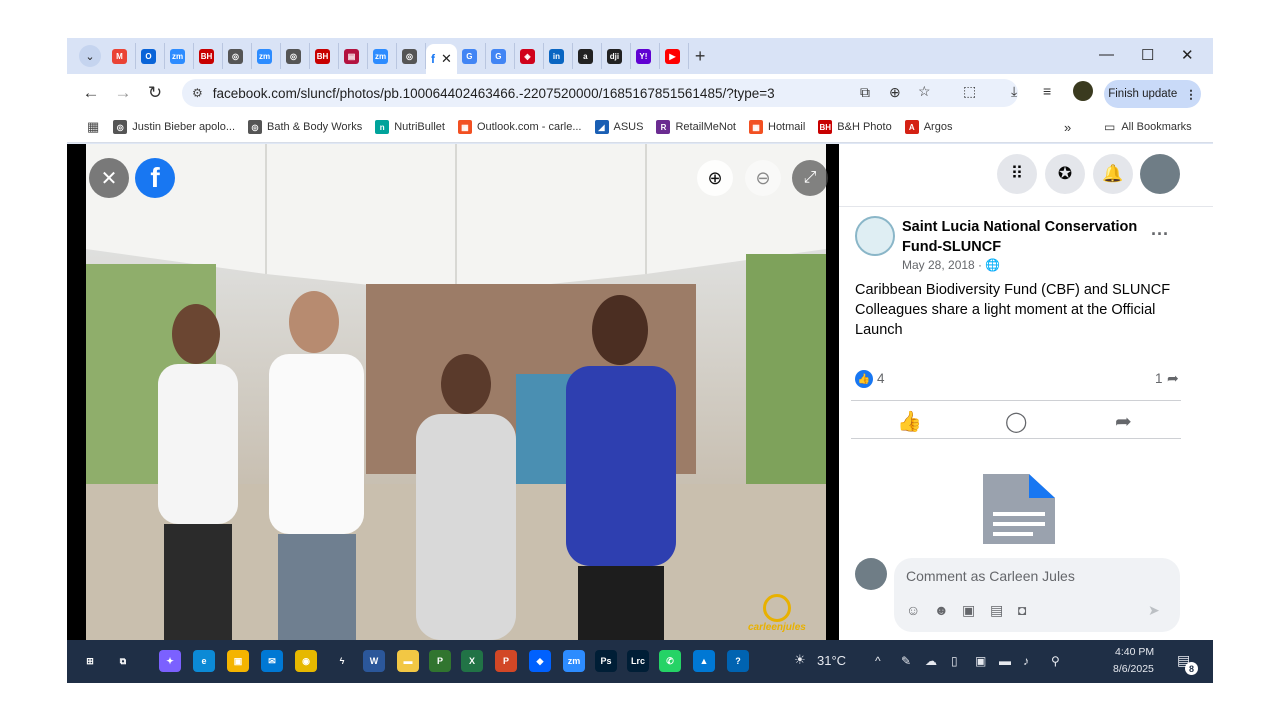 This screenshot has height=715, width=1275. I want to click on edge-icon: e, so click(204, 661).